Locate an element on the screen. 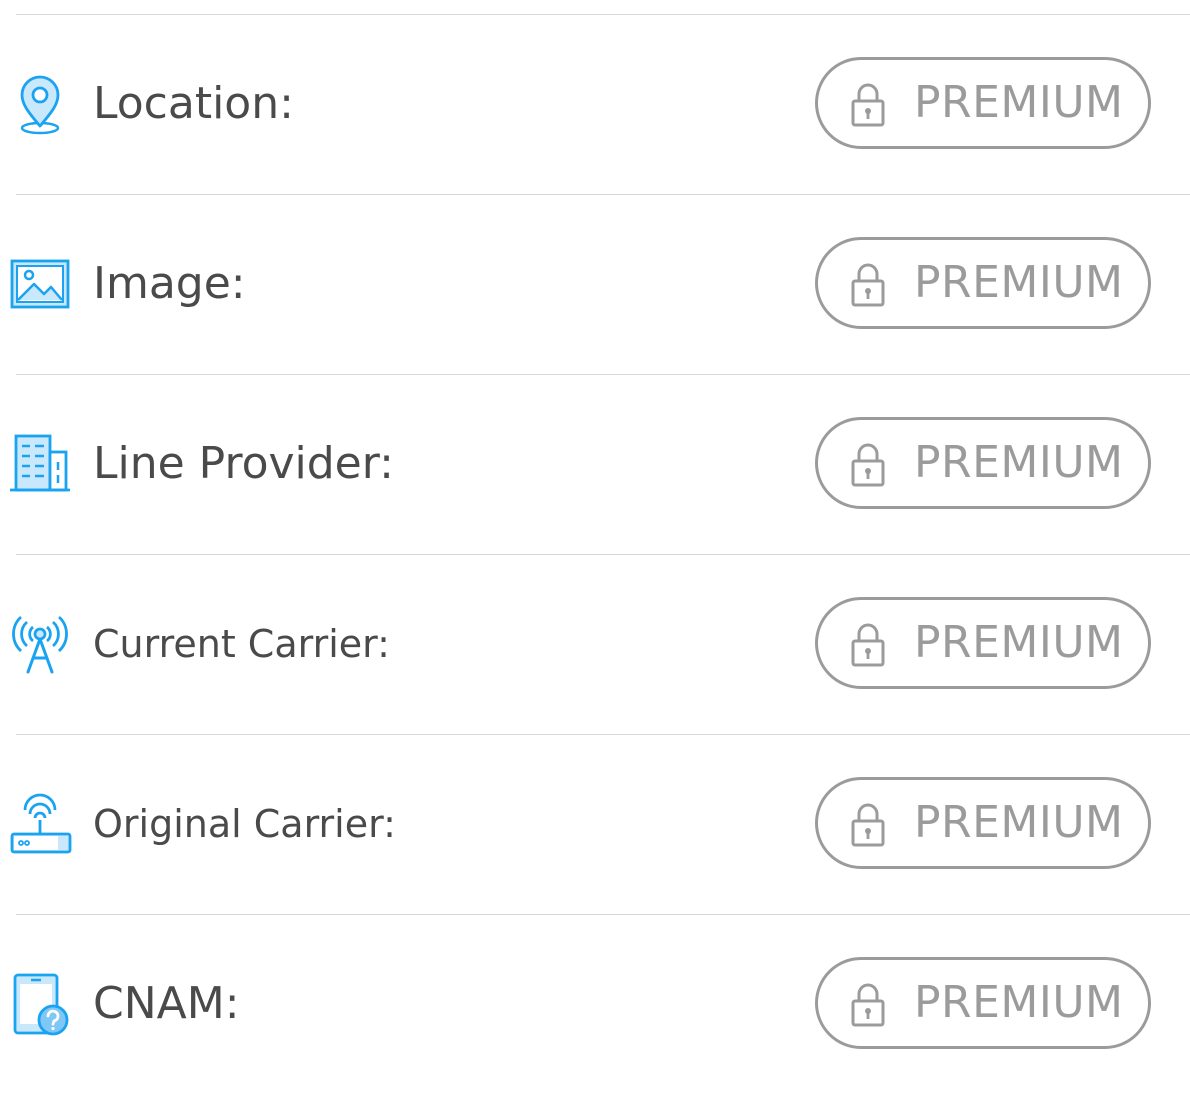 The height and width of the screenshot is (1094, 1190). row-label: Current Carrier: is located at coordinates (241, 644).